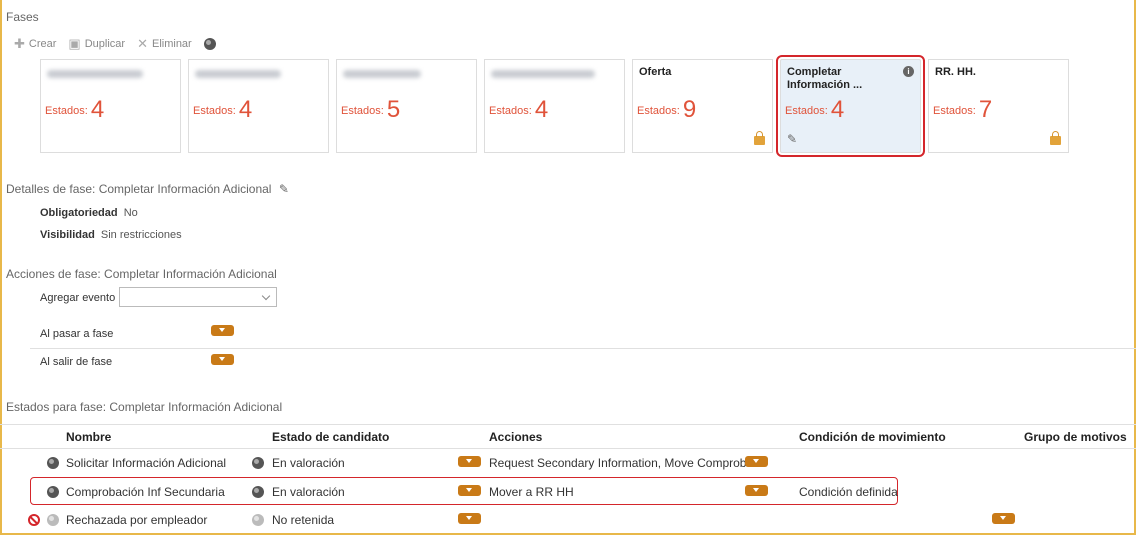  I want to click on phase-card-title: RR. HH., so click(955, 72).